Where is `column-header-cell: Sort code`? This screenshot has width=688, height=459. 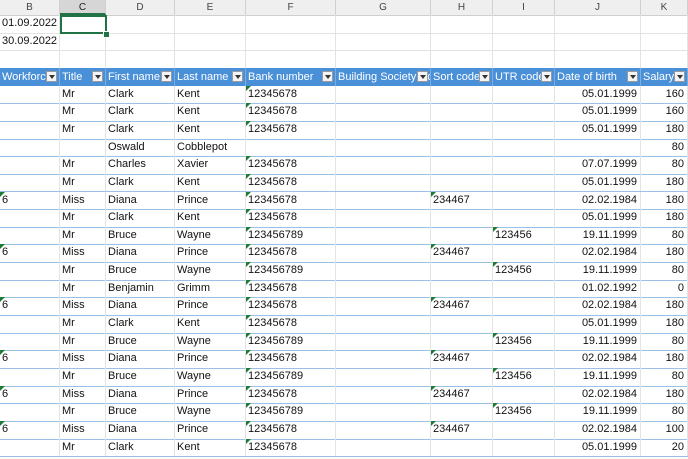
column-header-cell: Sort code is located at coordinates (462, 76).